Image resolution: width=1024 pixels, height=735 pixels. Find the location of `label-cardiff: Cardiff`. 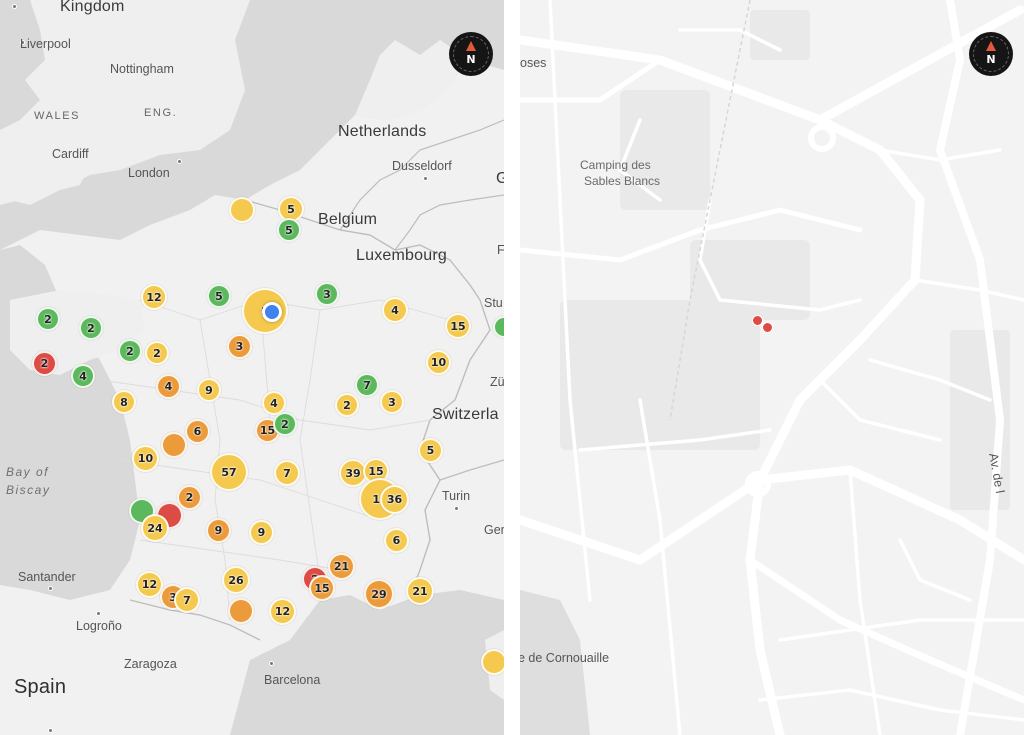

label-cardiff: Cardiff is located at coordinates (70, 154).